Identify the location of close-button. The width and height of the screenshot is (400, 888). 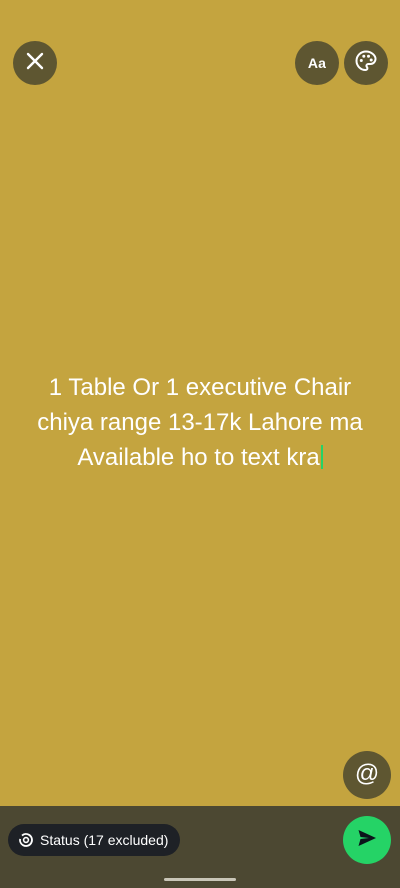
(35, 63).